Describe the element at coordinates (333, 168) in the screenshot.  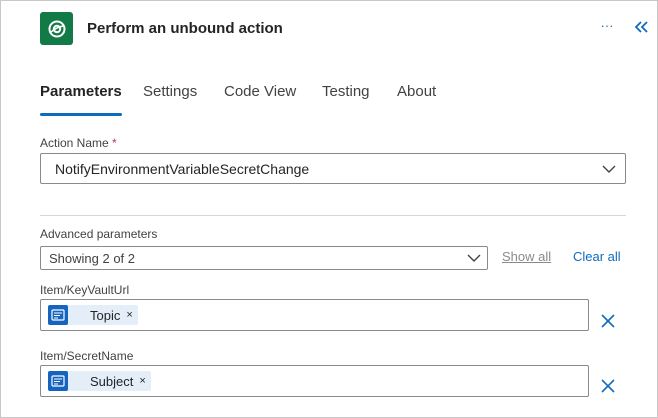
I see `action-name-dropdown: NotifyEnvironmentVariableSecretChange` at that location.